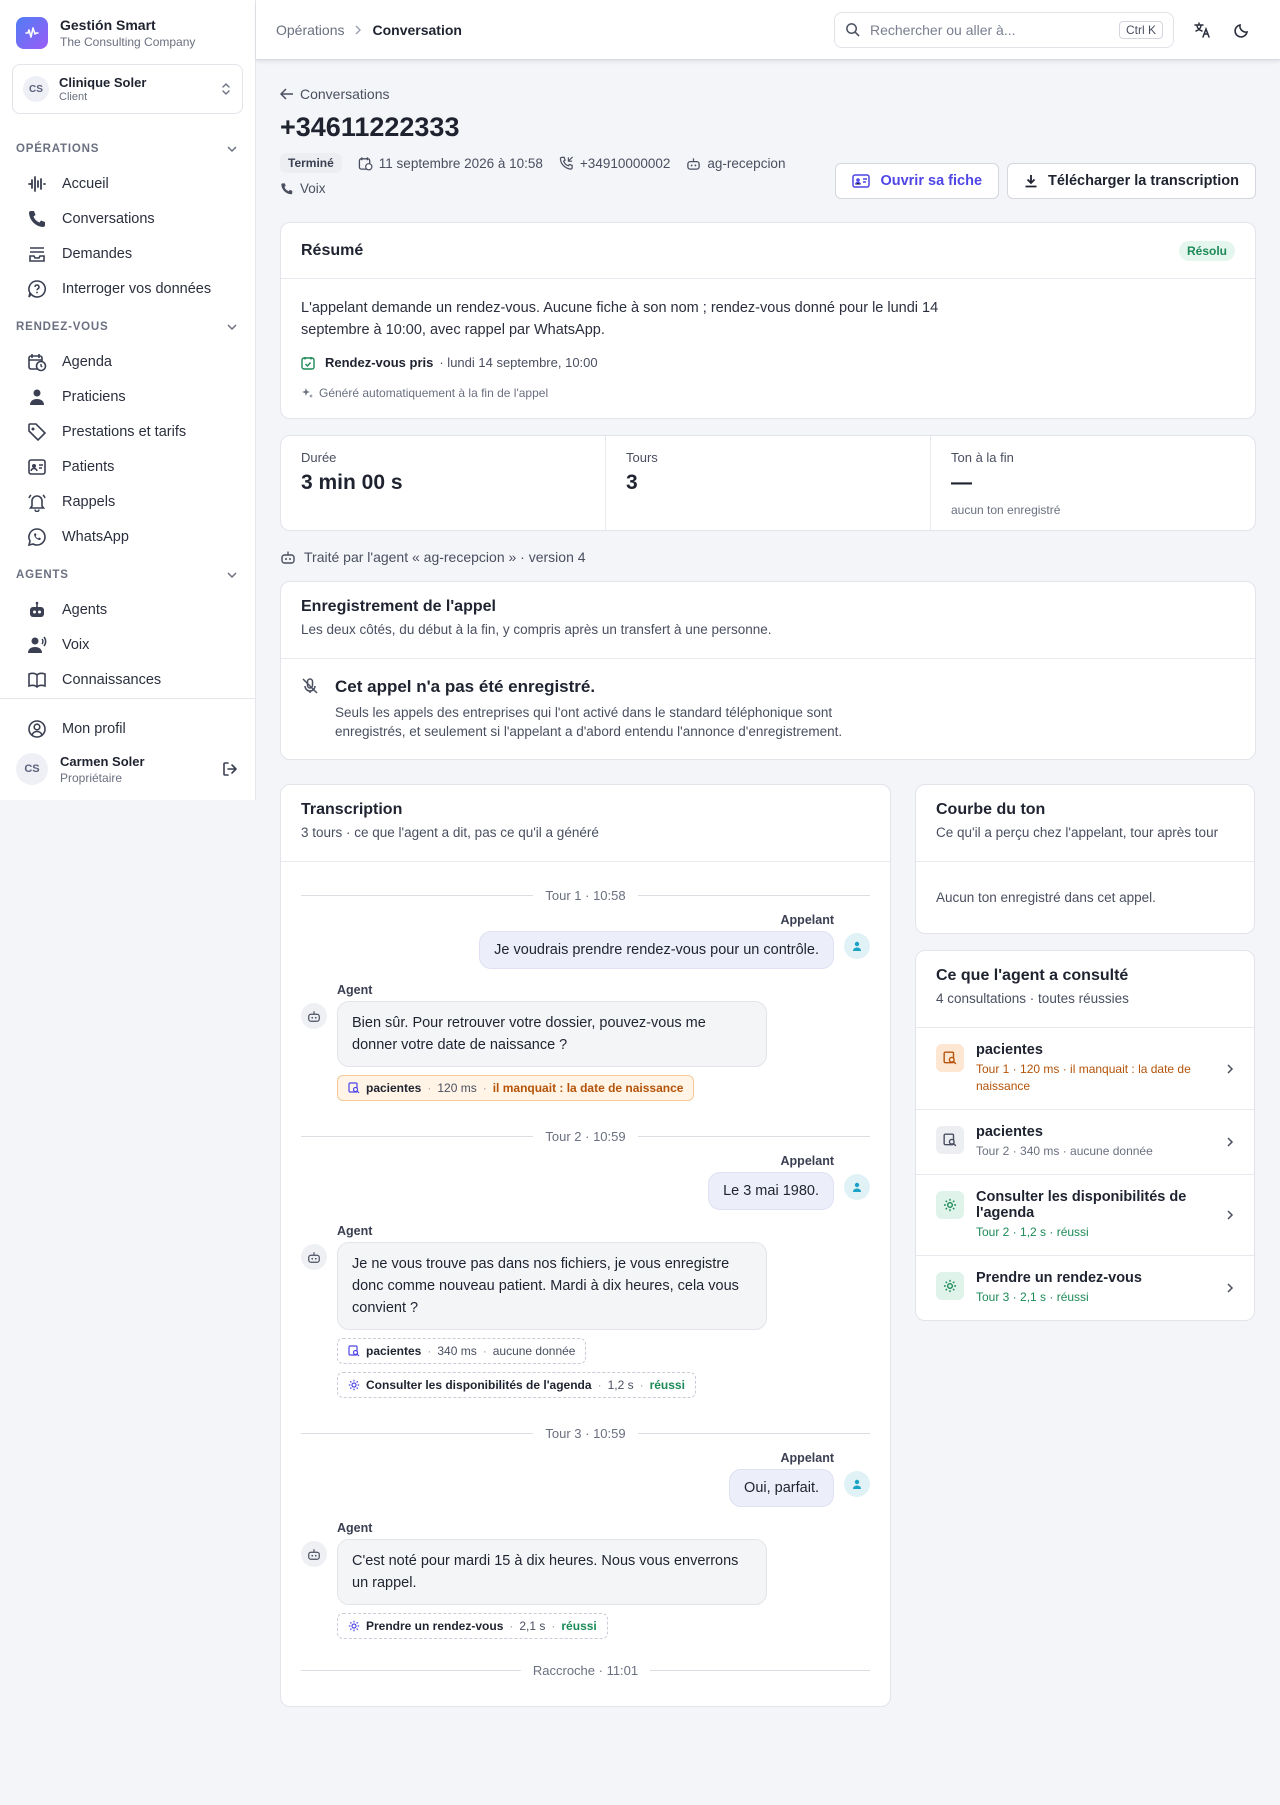  Describe the element at coordinates (226, 89) in the screenshot. I see `chevron-up-down-icon` at that location.